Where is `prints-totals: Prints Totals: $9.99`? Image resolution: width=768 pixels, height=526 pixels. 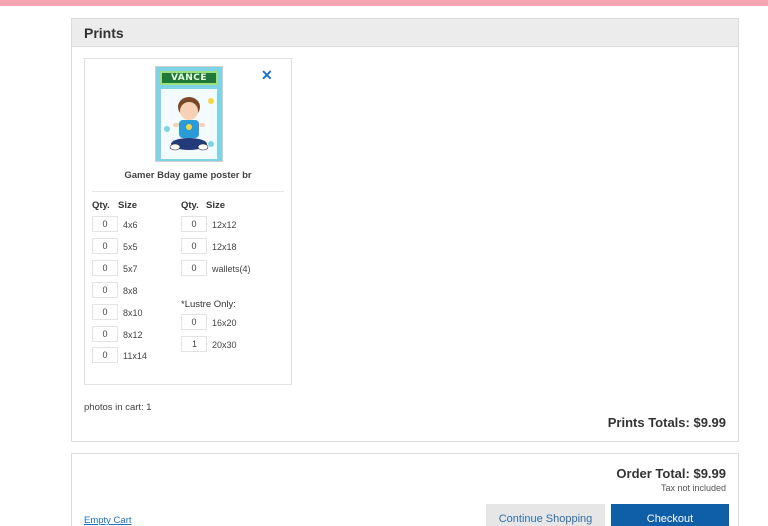 prints-totals: Prints Totals: $9.99 is located at coordinates (666, 422).